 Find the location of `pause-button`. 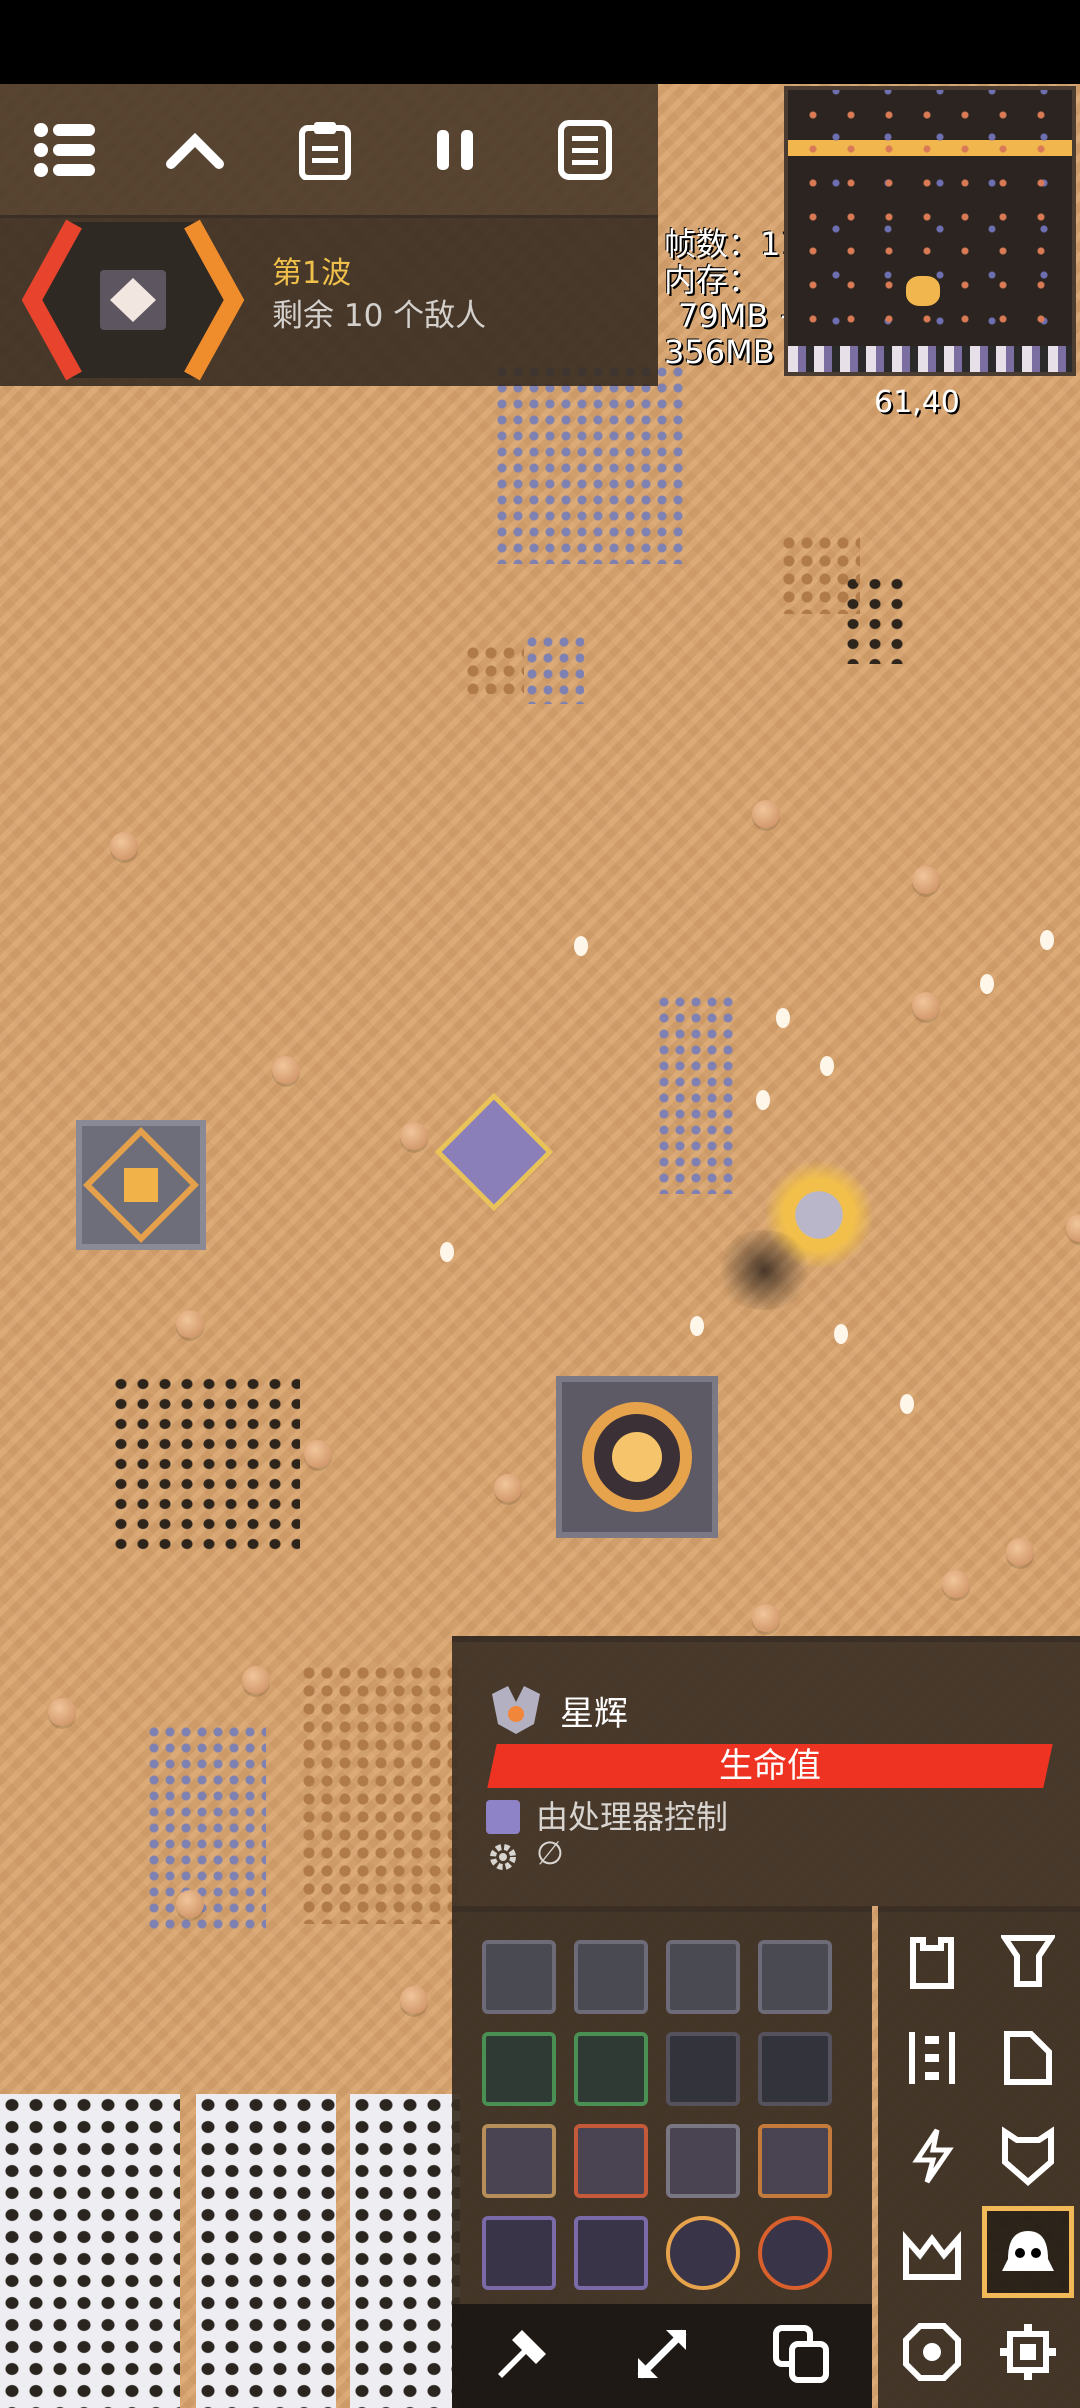

pause-button is located at coordinates (455, 150).